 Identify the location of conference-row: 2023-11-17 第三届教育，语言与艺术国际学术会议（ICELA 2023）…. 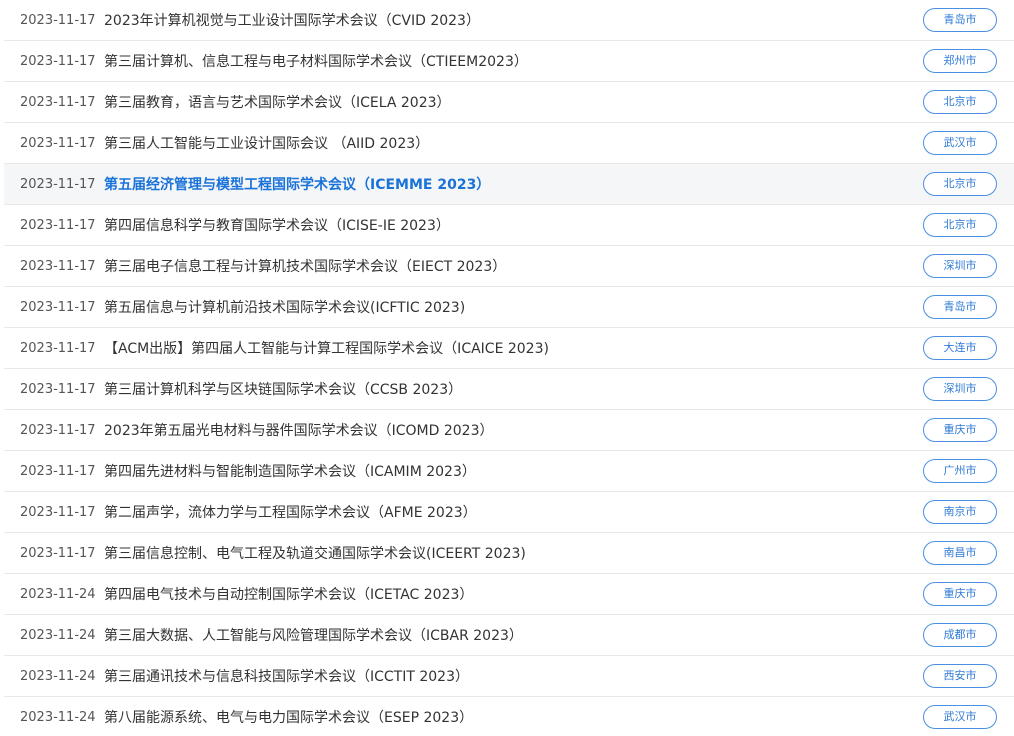
(509, 102).